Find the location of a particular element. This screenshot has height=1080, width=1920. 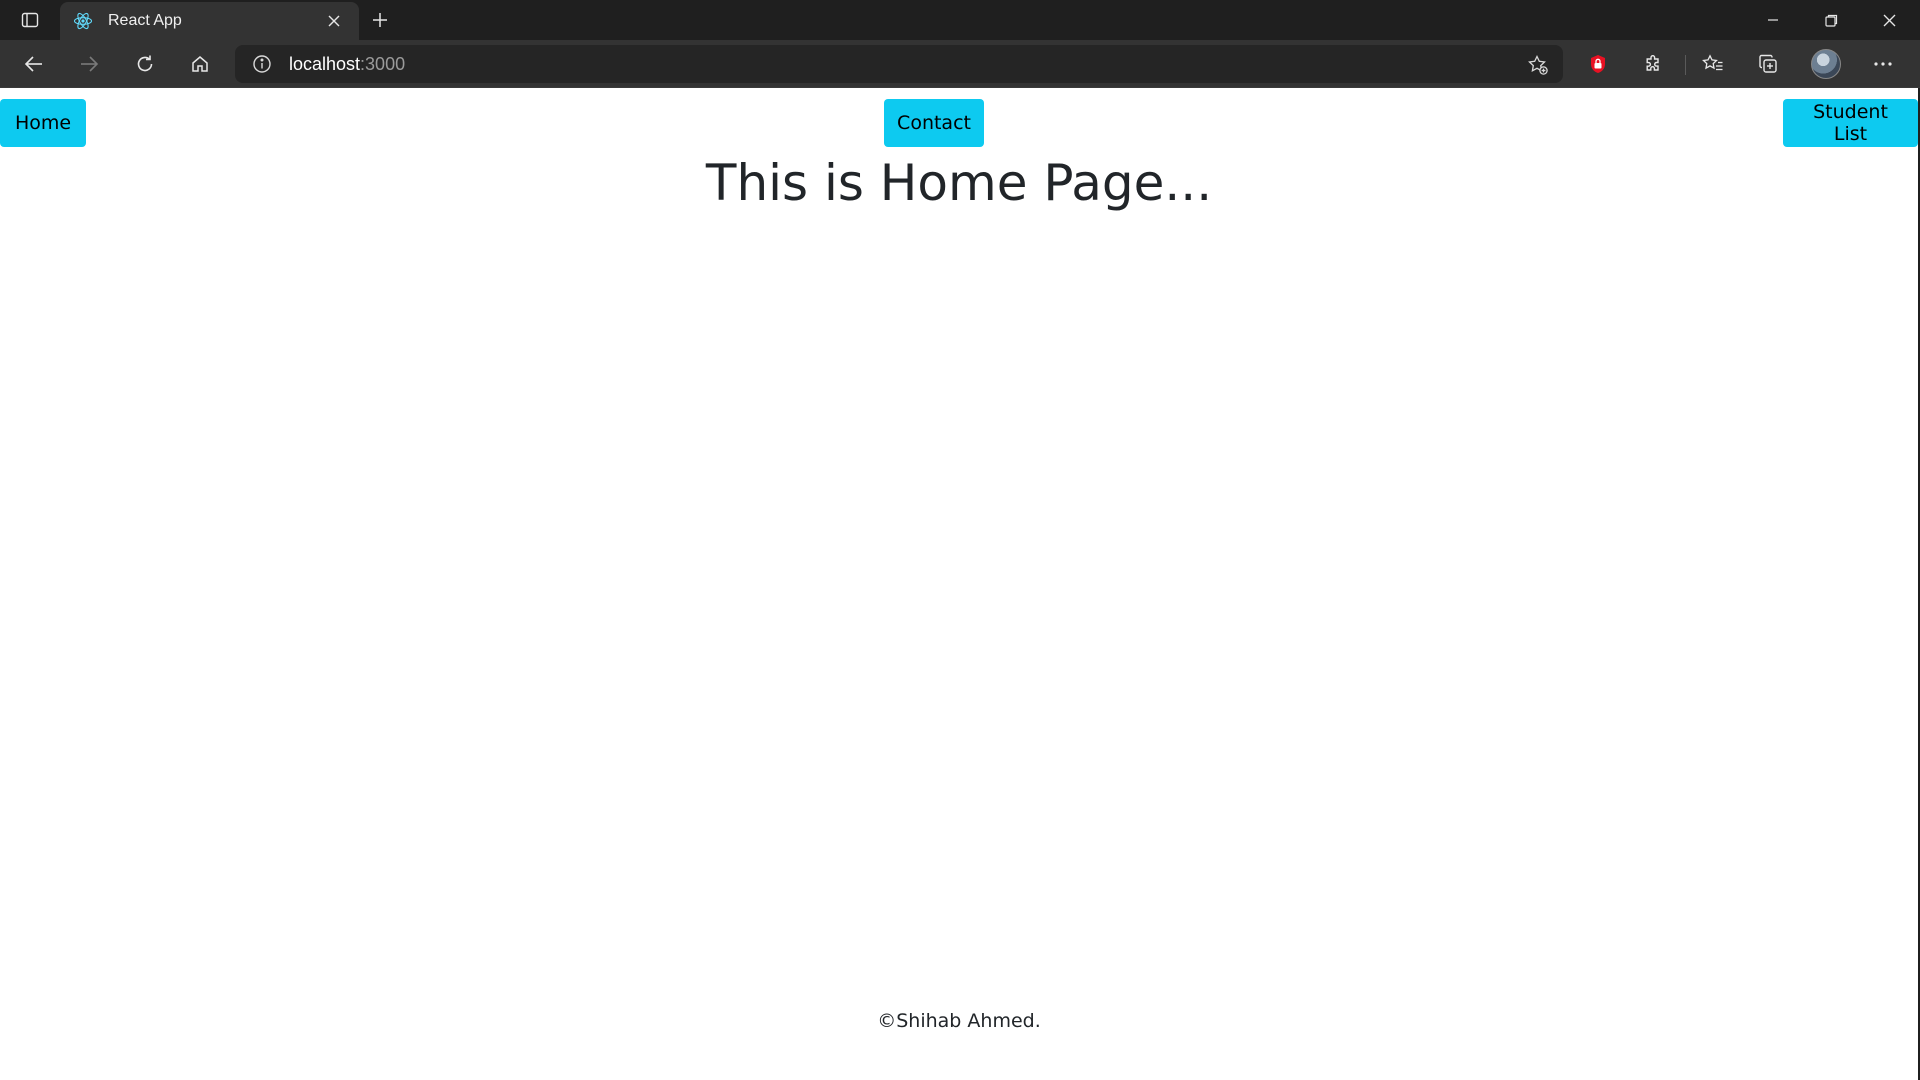

home-nav-button: Home is located at coordinates (43, 123).